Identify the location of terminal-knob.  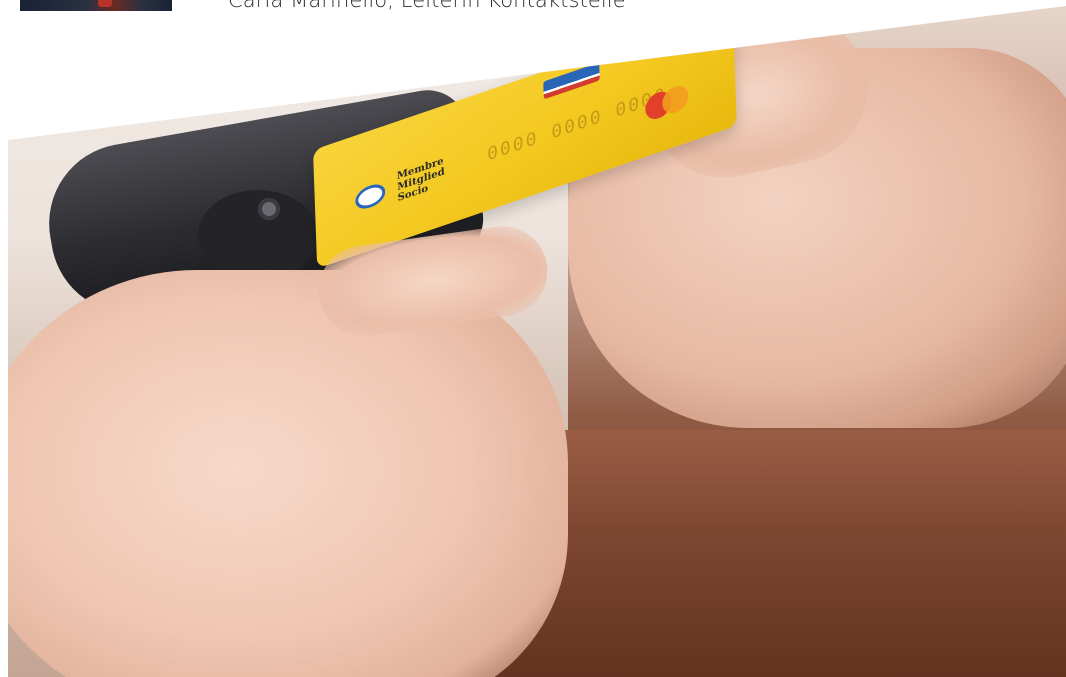
(269, 209).